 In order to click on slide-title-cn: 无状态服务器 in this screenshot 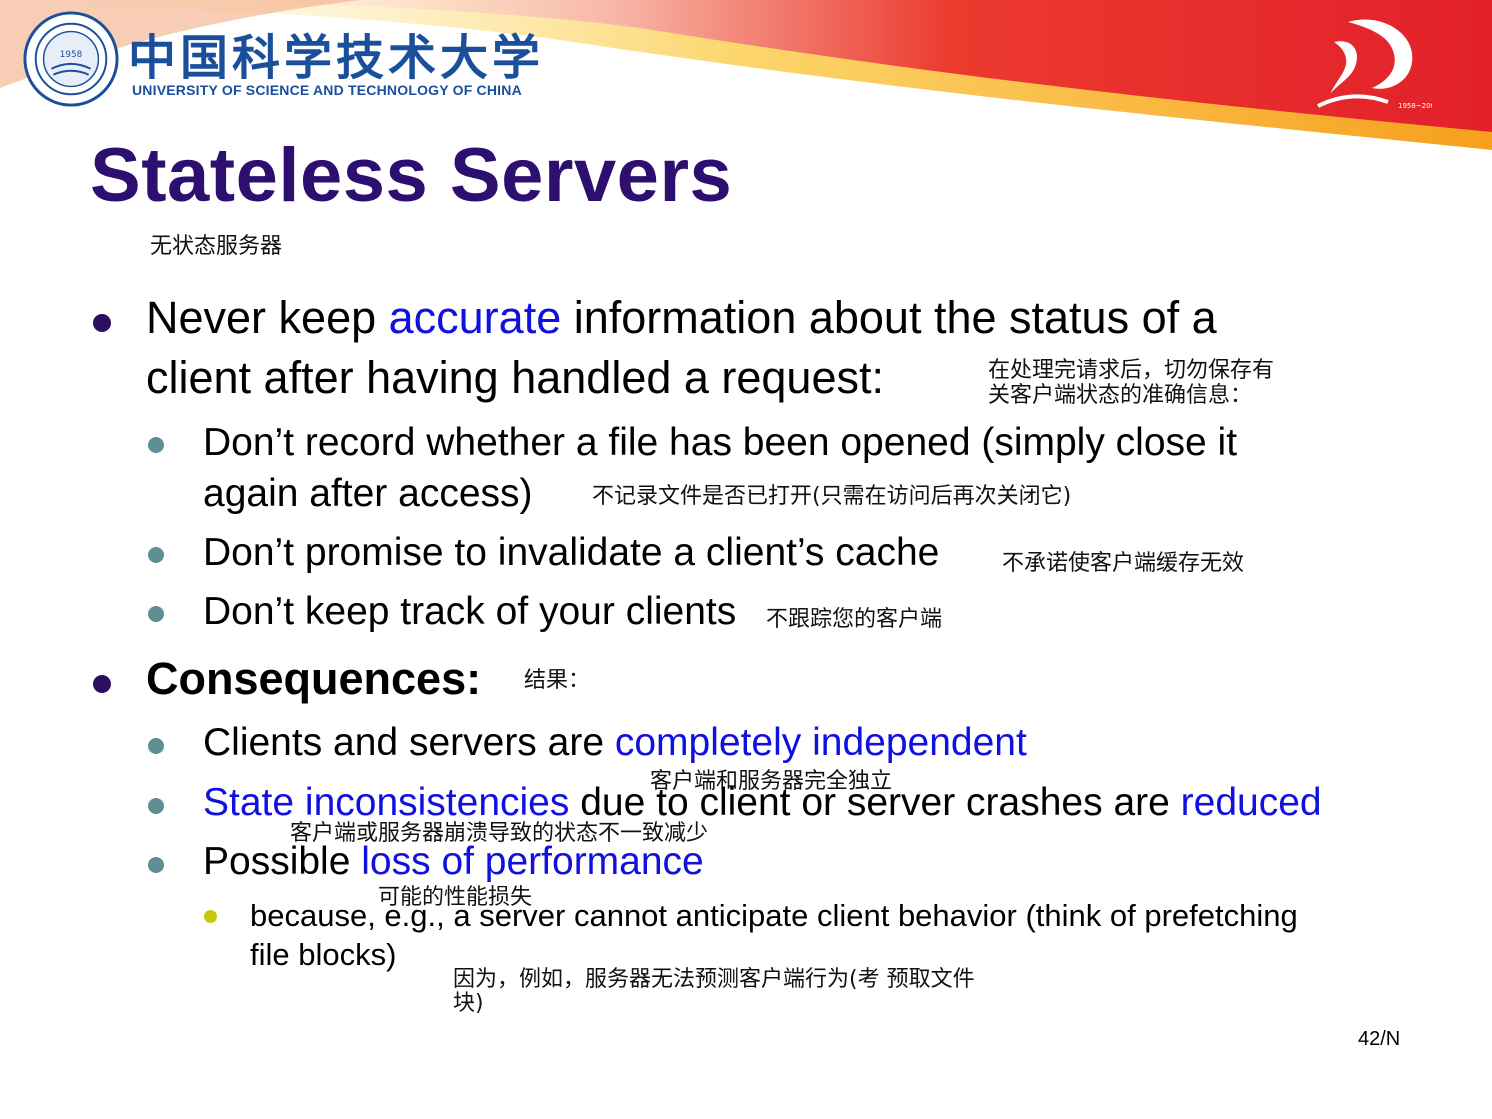, I will do `click(216, 246)`.